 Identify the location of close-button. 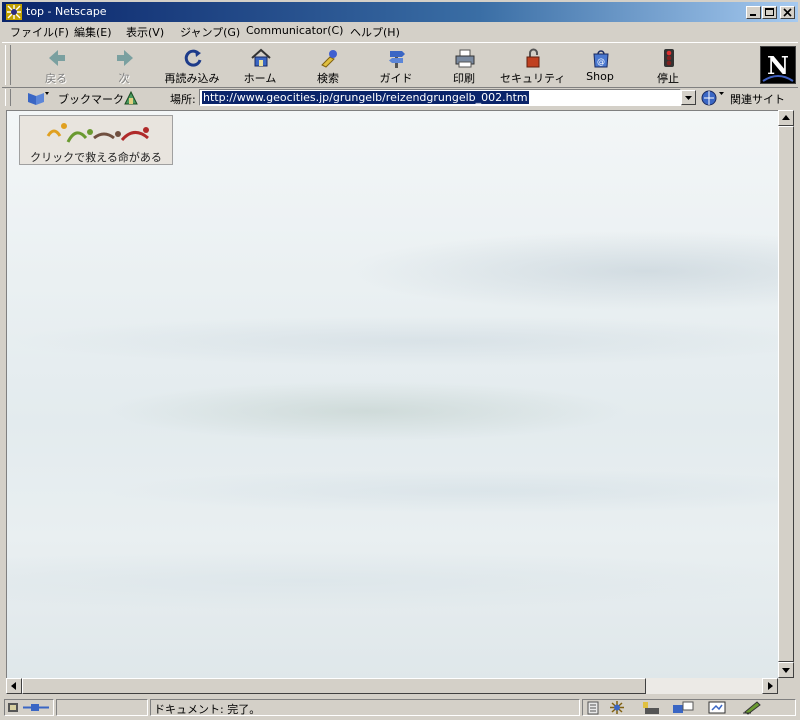
(787, 12).